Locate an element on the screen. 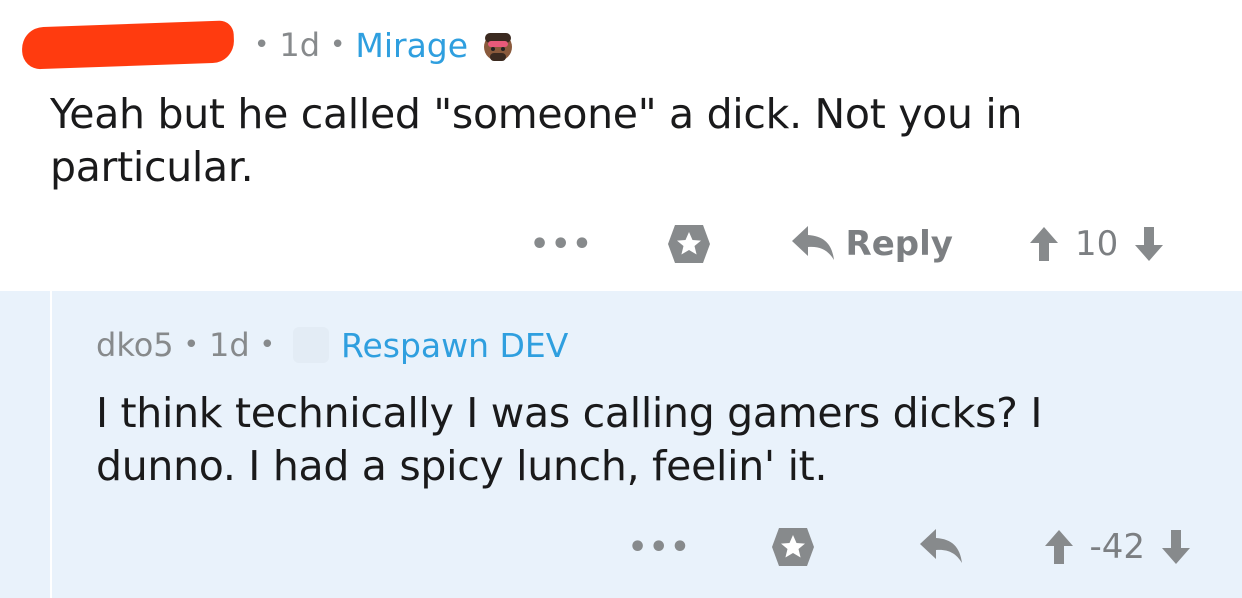 This screenshot has width=1242, height=598. user-flair: Respawn DEV is located at coordinates (455, 345).